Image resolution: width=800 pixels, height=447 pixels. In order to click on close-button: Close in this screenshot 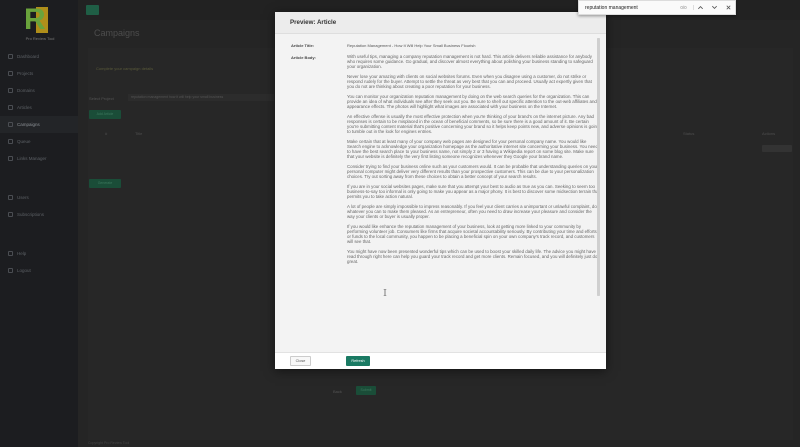, I will do `click(300, 361)`.